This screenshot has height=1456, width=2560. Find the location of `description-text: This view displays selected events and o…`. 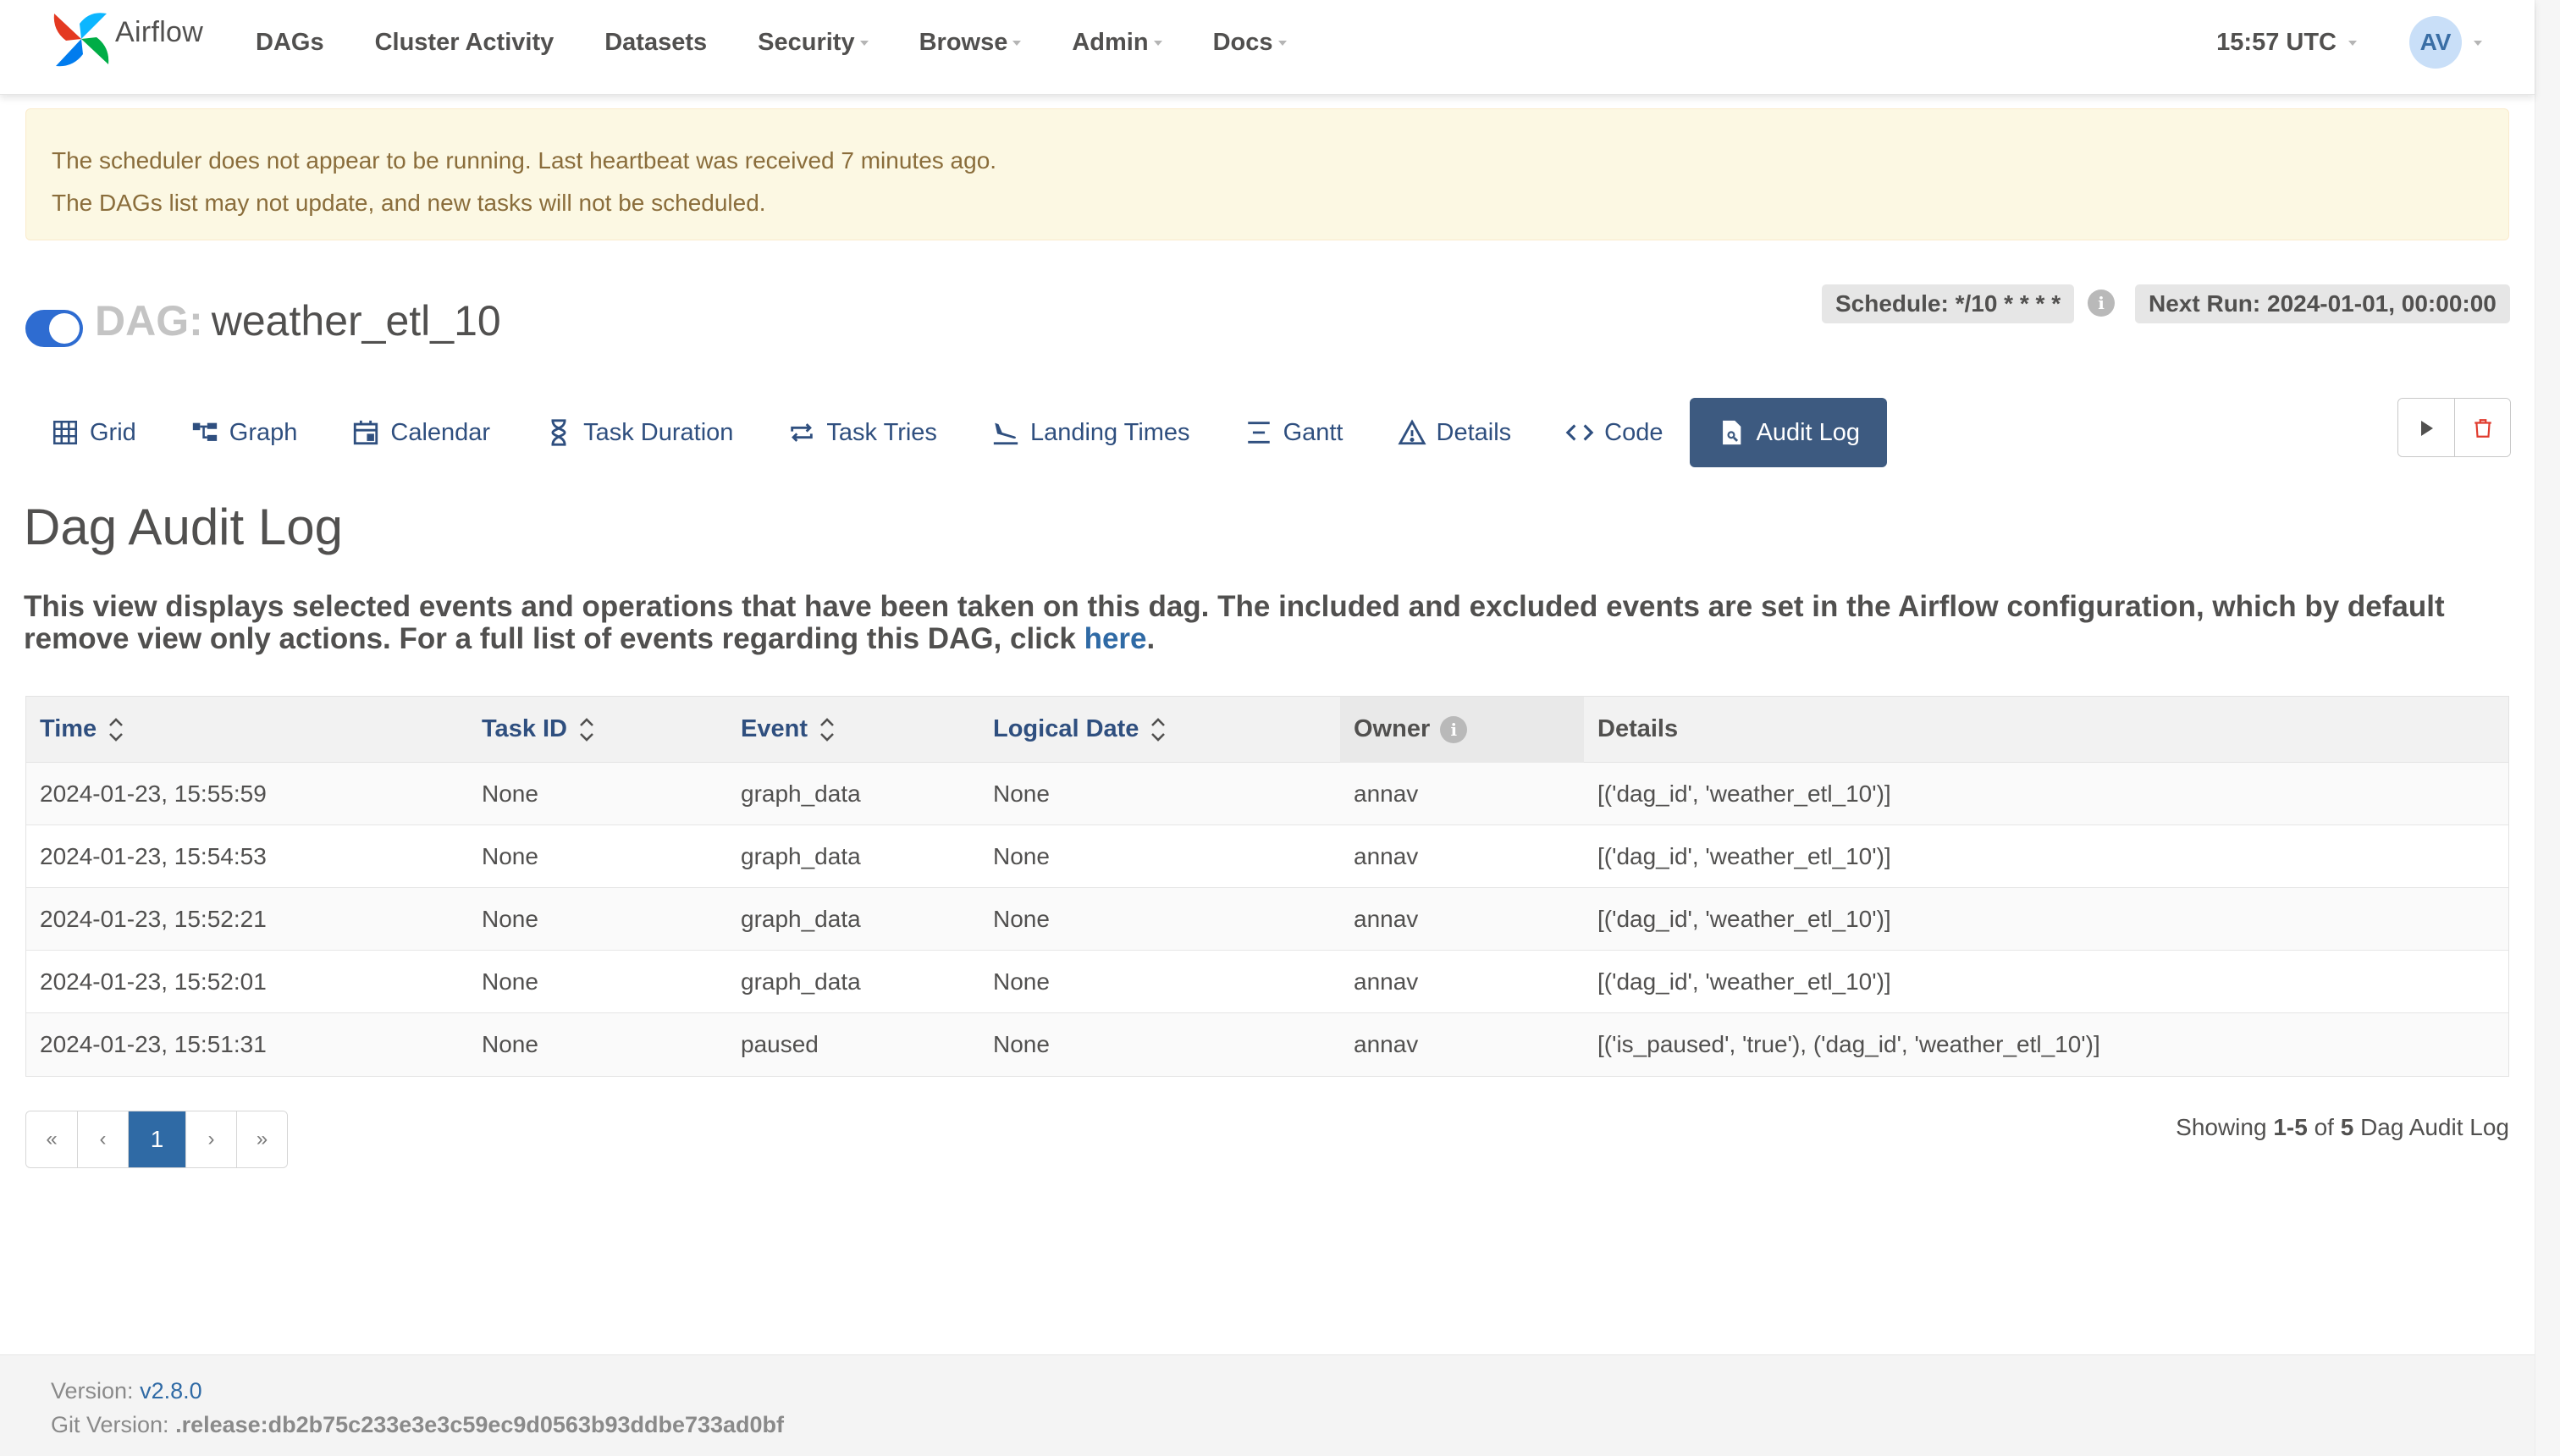

description-text: This view displays selected events and o… is located at coordinates (1234, 623).